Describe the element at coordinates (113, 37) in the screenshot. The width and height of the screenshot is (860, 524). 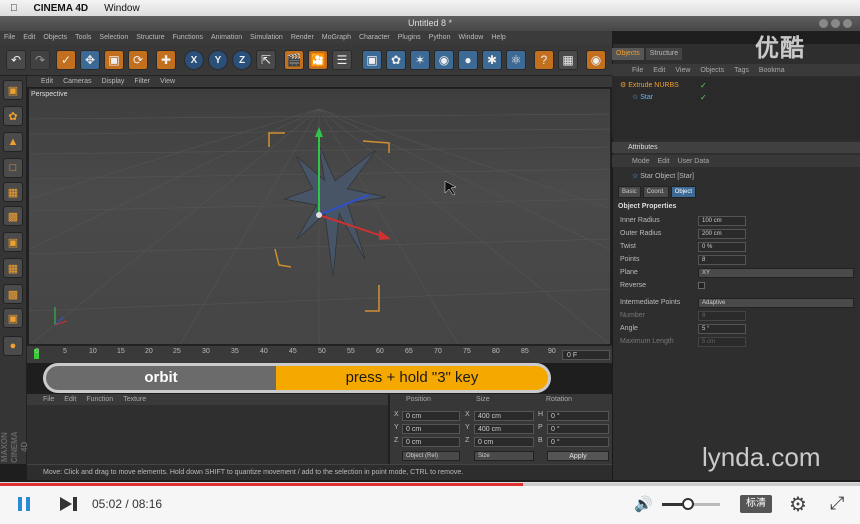
I see `menu-selection: Selection` at that location.